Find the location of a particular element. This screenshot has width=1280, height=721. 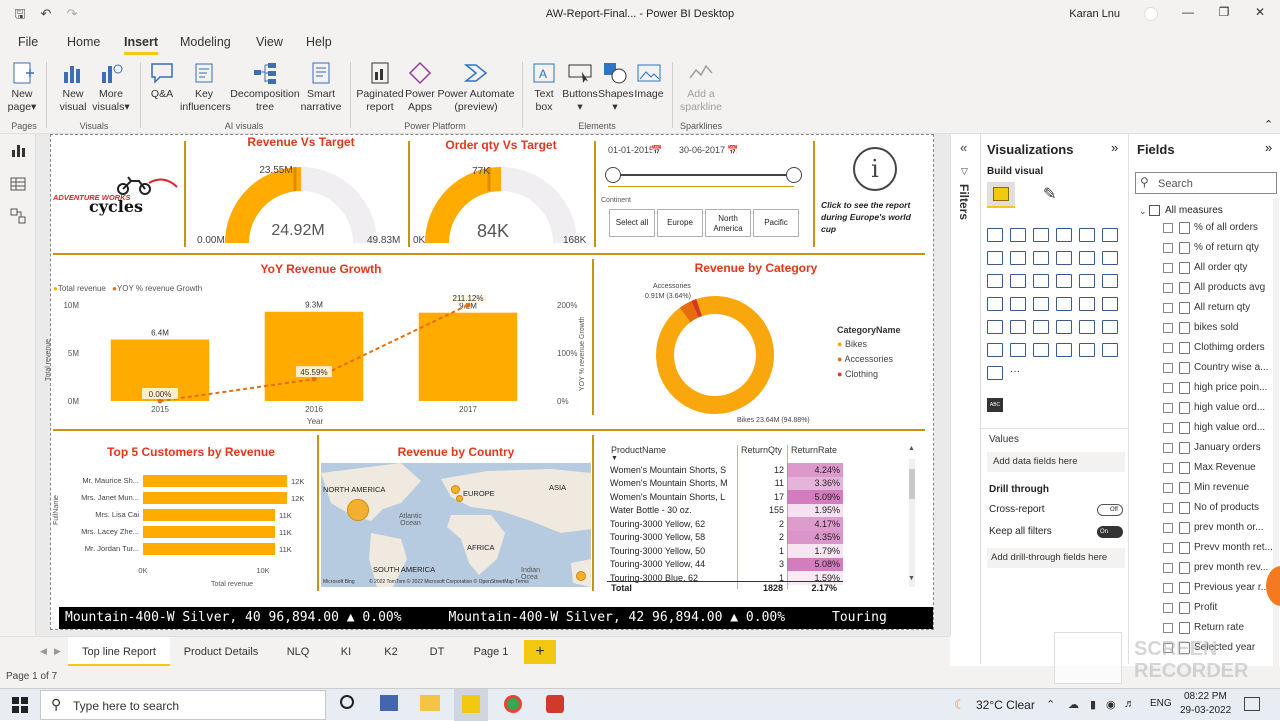

recorder-app-icon is located at coordinates (555, 704).